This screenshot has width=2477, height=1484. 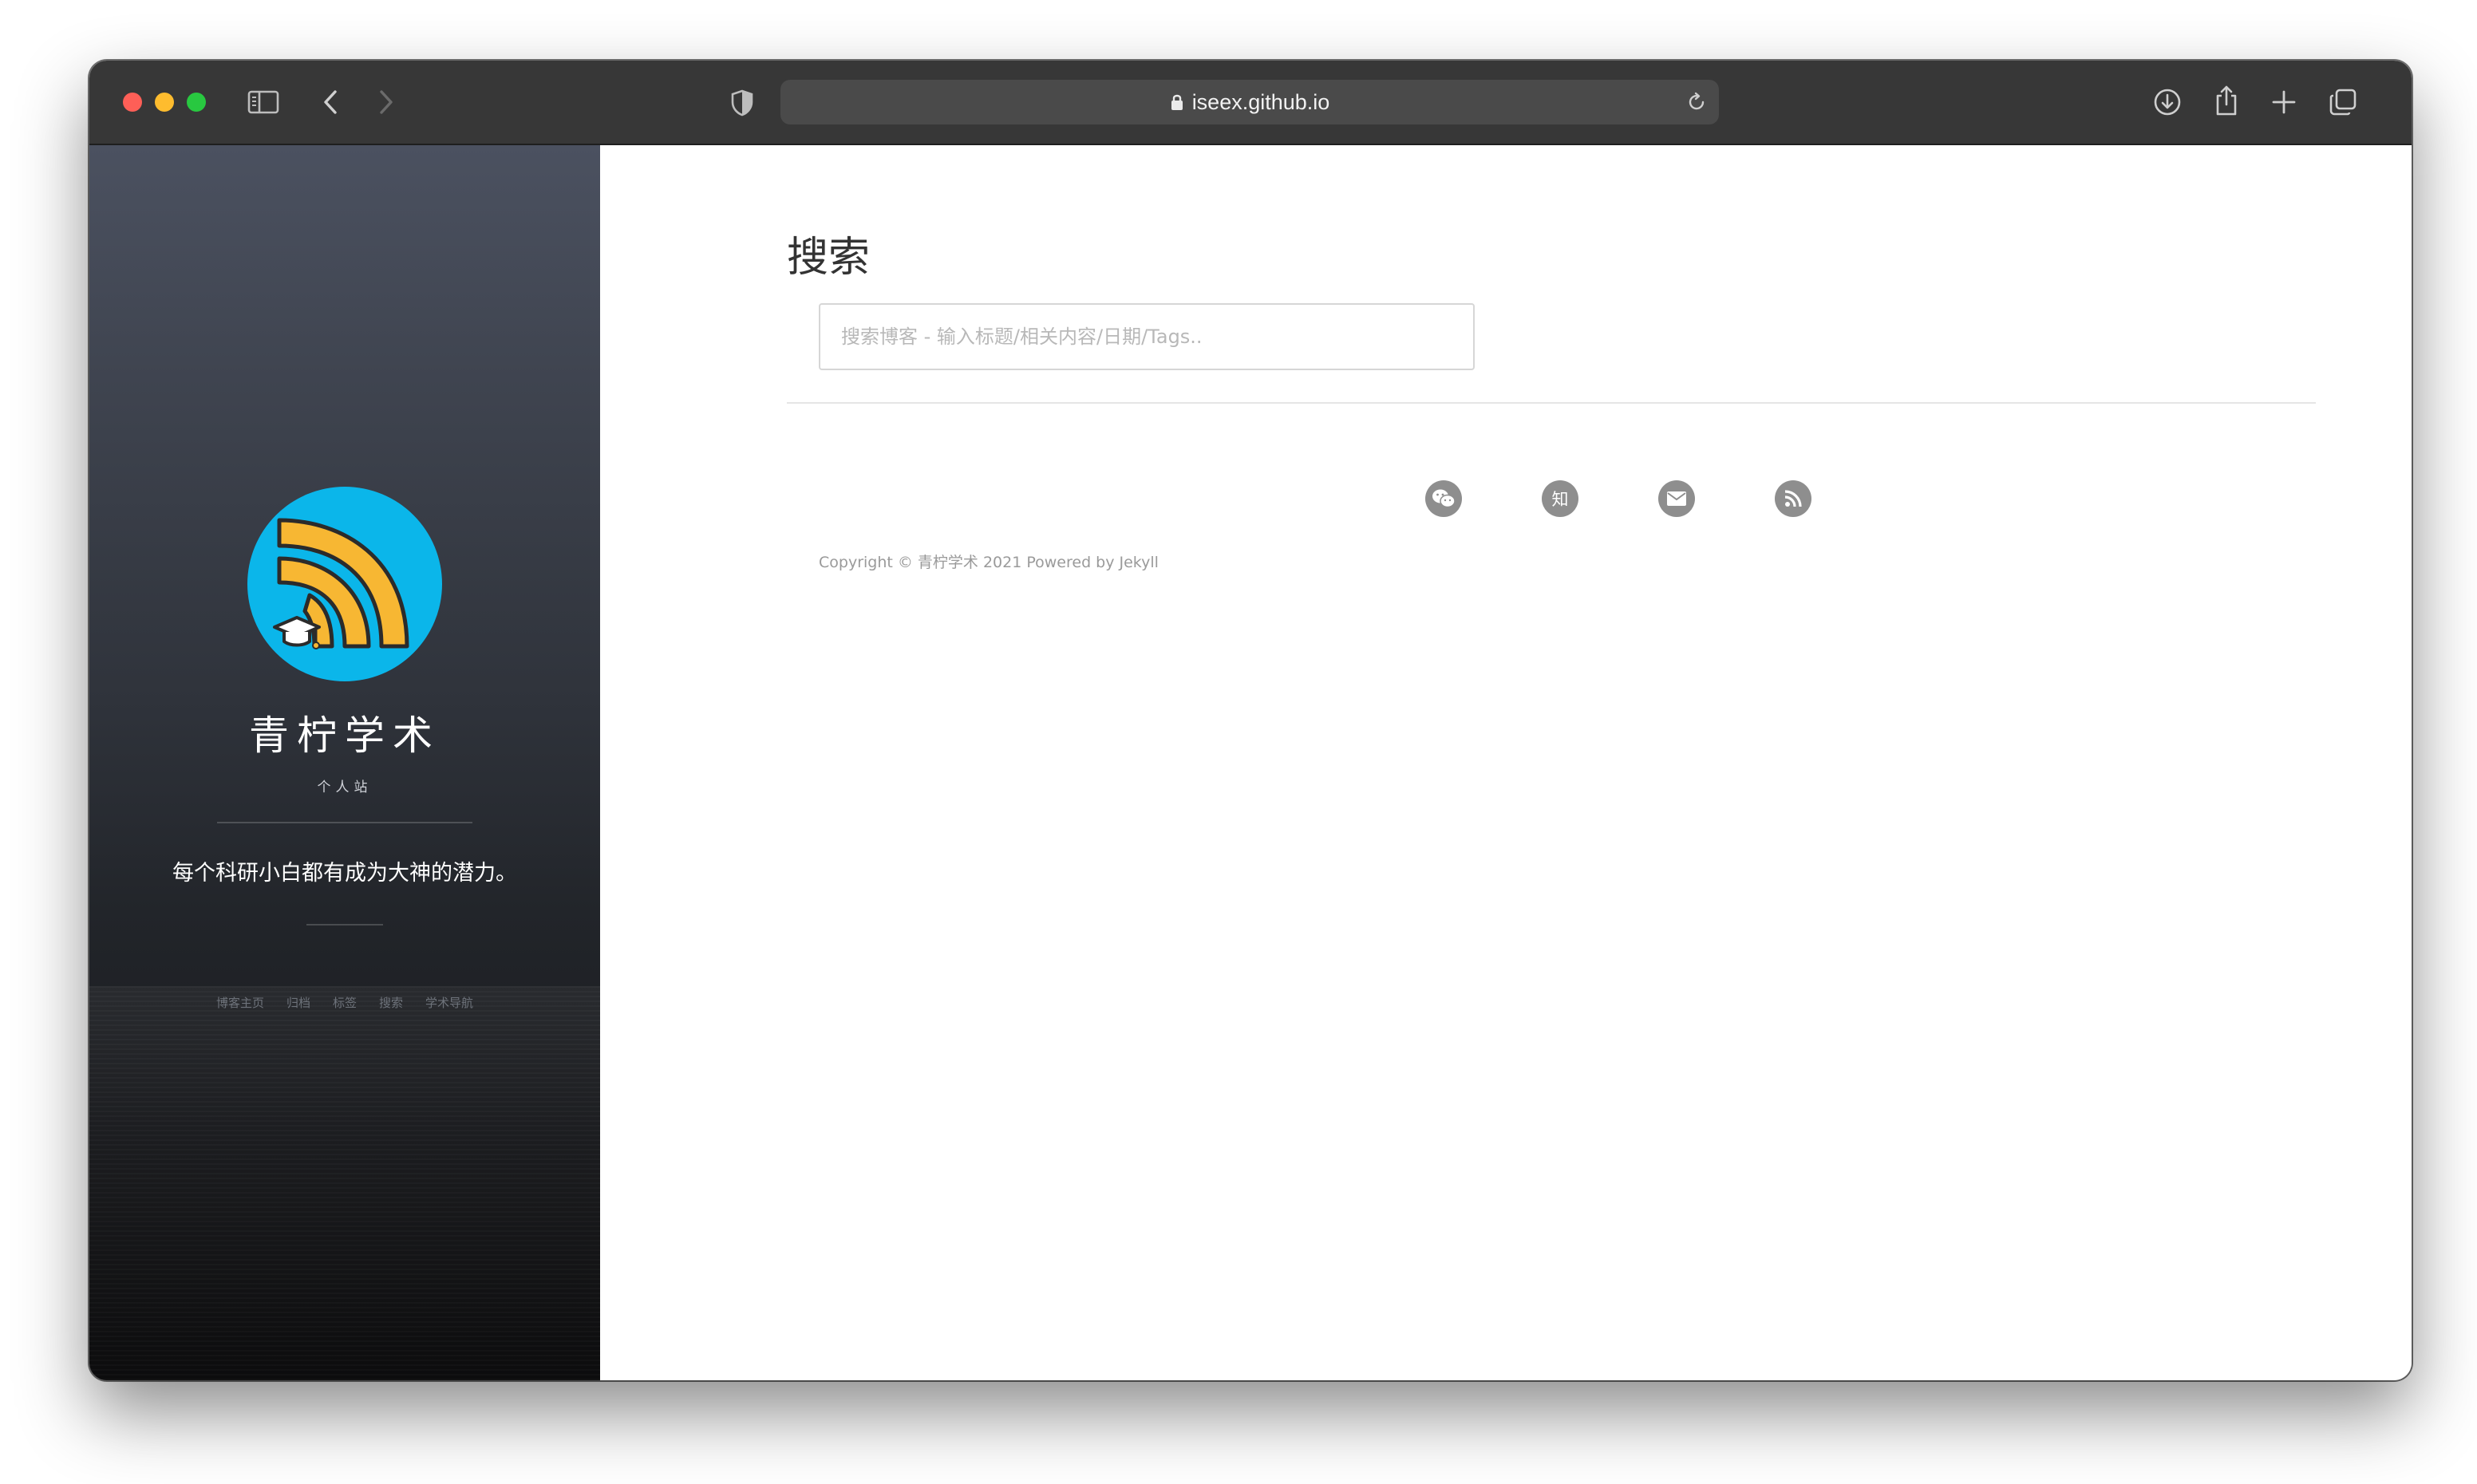 What do you see at coordinates (391, 1002) in the screenshot?
I see `nav-link-search: 搜索` at bounding box center [391, 1002].